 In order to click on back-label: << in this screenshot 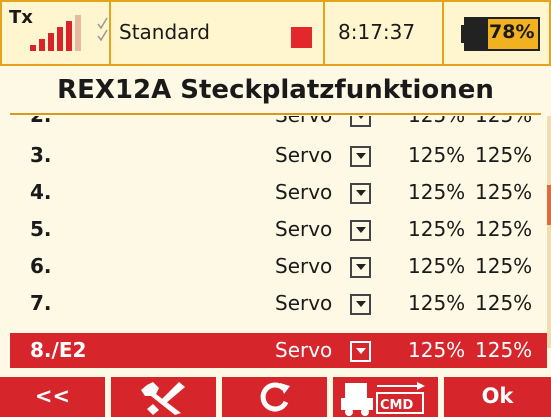, I will do `click(52, 396)`.